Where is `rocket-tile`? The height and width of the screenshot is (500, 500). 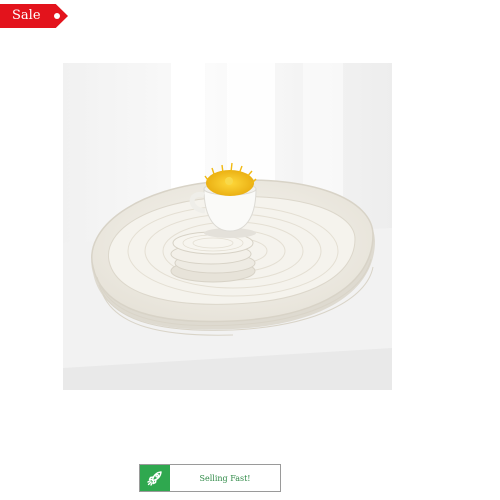
rocket-tile is located at coordinates (155, 478).